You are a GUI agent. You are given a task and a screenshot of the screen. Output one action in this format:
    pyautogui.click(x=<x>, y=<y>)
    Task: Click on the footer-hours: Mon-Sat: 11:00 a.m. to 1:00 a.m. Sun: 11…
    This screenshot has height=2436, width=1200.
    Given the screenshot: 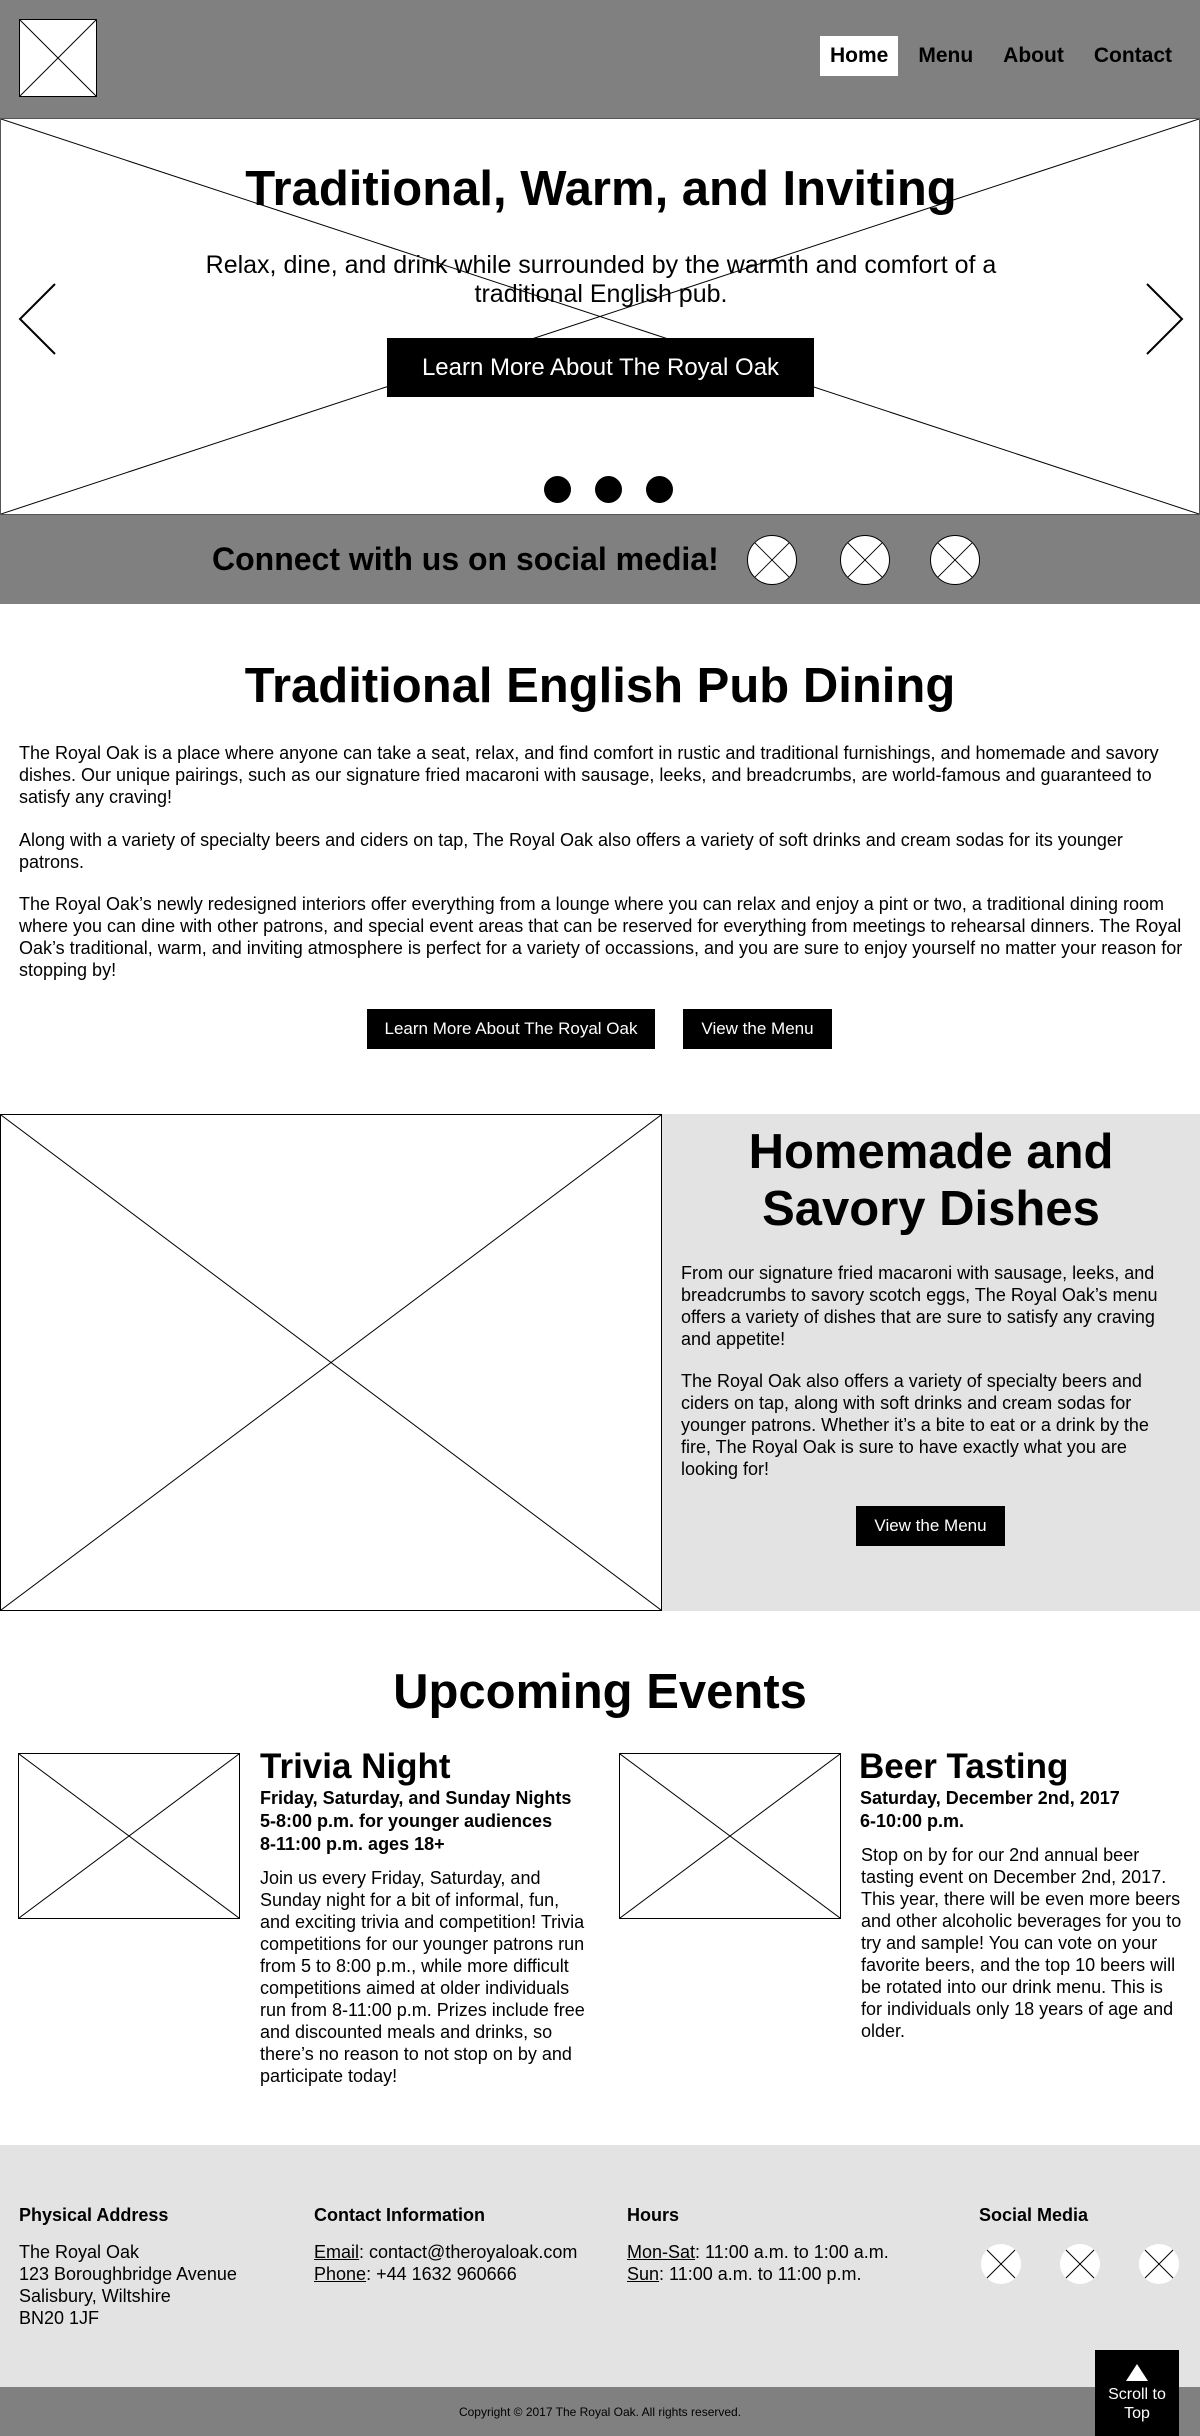 What is the action you would take?
    pyautogui.click(x=758, y=2263)
    